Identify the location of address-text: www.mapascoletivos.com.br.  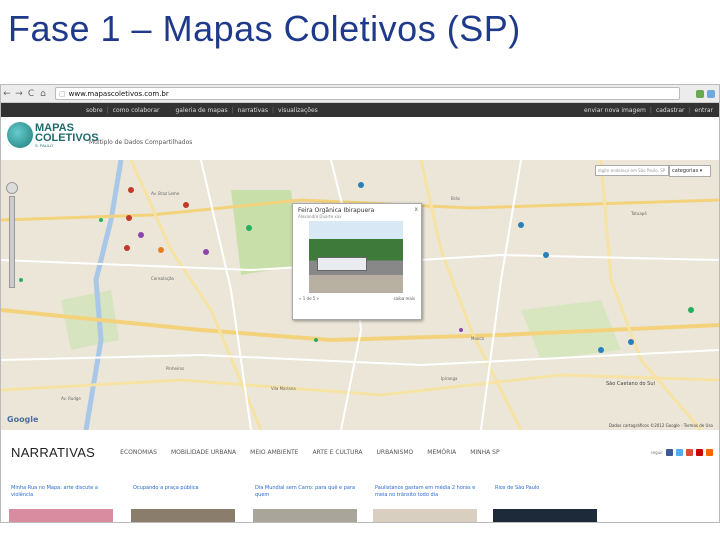
(118, 93).